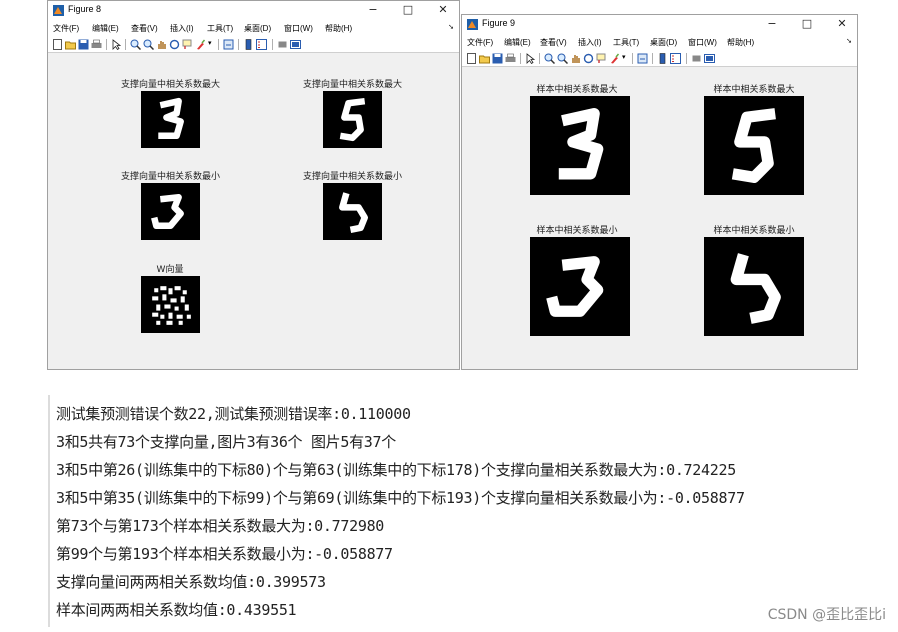  Describe the element at coordinates (577, 90) in the screenshot. I see `subplot-title: 样本中相关系数最大` at that location.